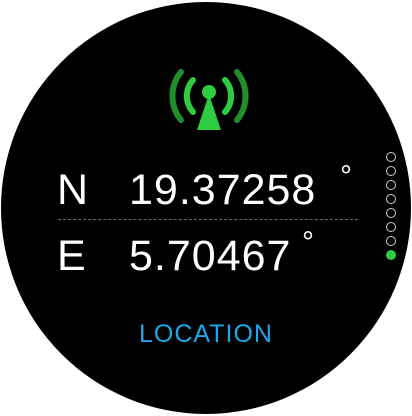  I want to click on longitude-hemisphere: E, so click(71, 256).